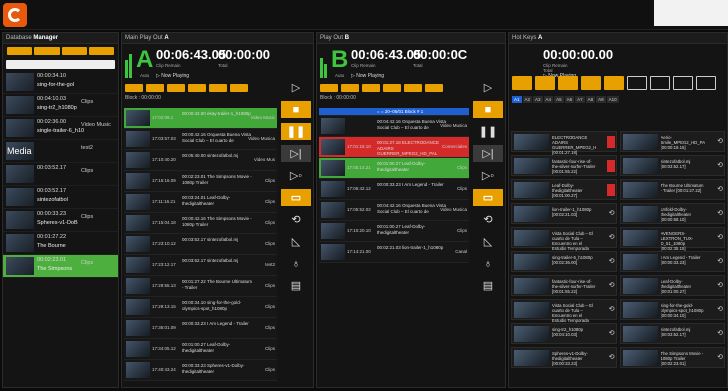 Image resolution: width=728 pixels, height=391 pixels. Describe the element at coordinates (569, 99) in the screenshot. I see `tab-hotkey: A6` at that location.